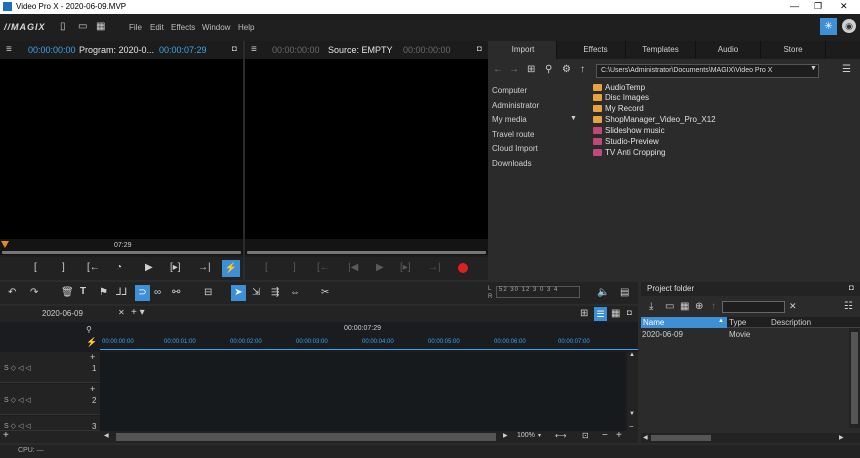  I want to click on tab-effects: Effects, so click(596, 50).